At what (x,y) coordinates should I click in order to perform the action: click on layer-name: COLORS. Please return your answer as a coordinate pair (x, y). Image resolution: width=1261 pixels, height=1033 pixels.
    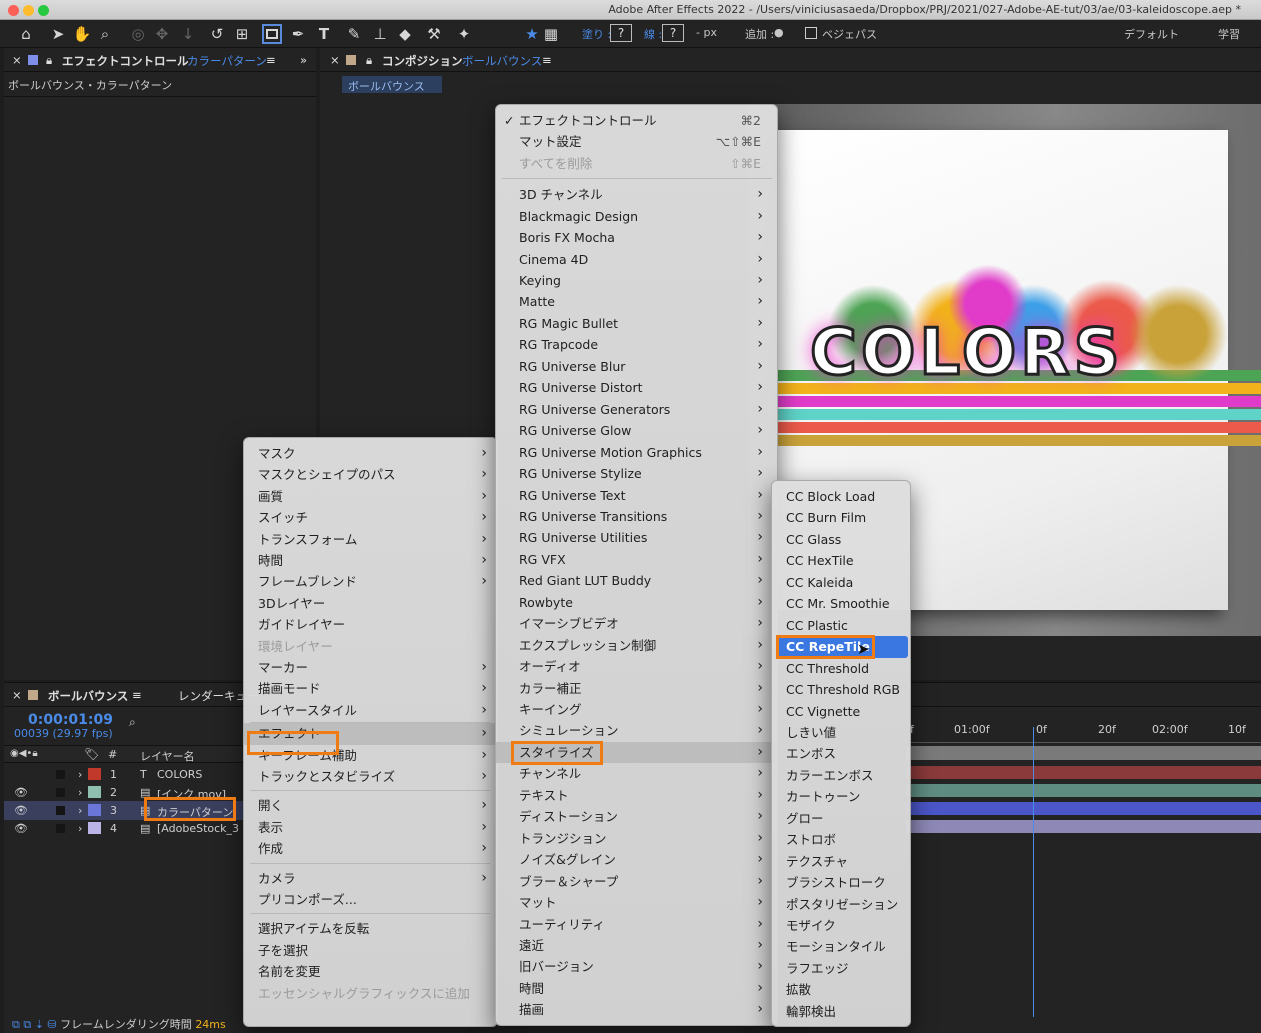
    Looking at the image, I should click on (179, 774).